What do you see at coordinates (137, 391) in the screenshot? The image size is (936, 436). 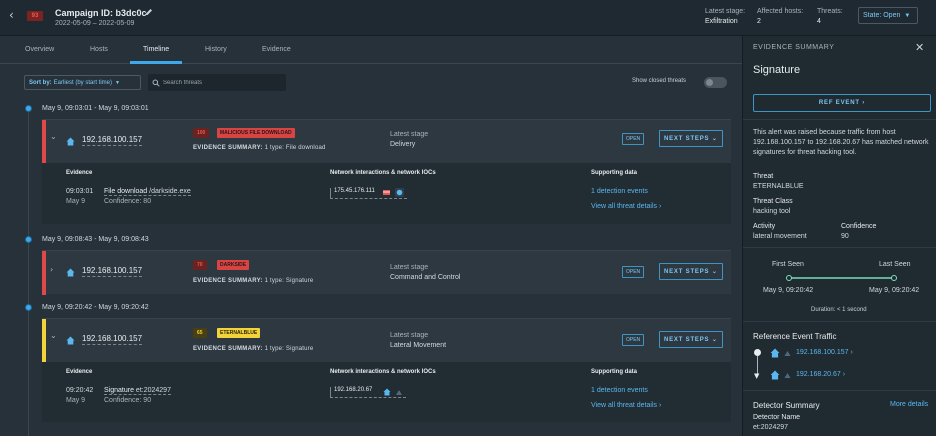 I see `evidence-link: Signature et:2024297` at bounding box center [137, 391].